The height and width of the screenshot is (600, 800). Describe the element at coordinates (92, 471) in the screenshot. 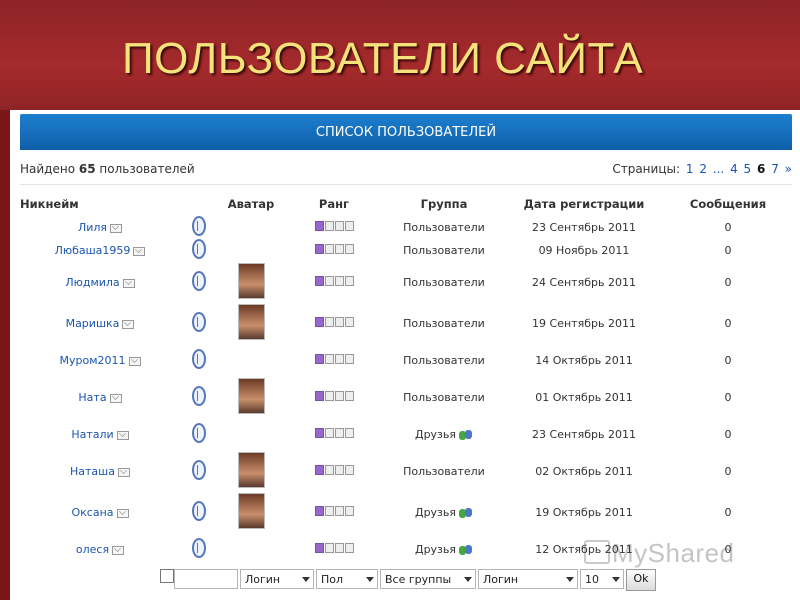

I see `user-nick-link: Наташа` at that location.